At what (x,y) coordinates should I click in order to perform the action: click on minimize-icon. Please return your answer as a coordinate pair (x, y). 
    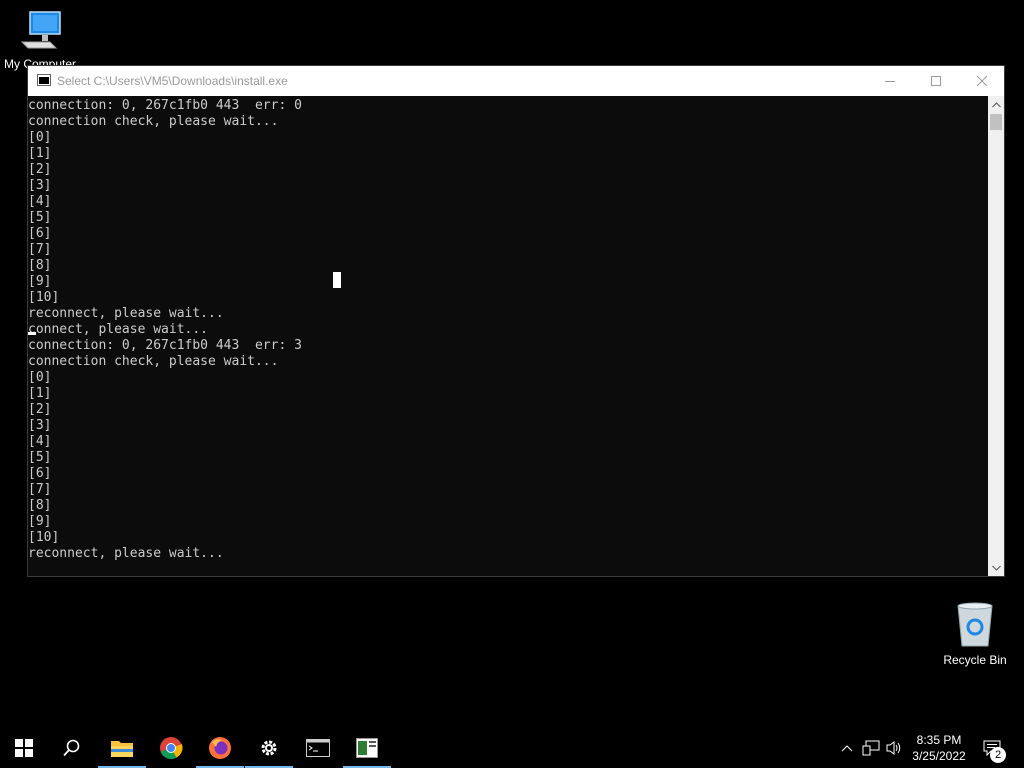
    Looking at the image, I should click on (890, 81).